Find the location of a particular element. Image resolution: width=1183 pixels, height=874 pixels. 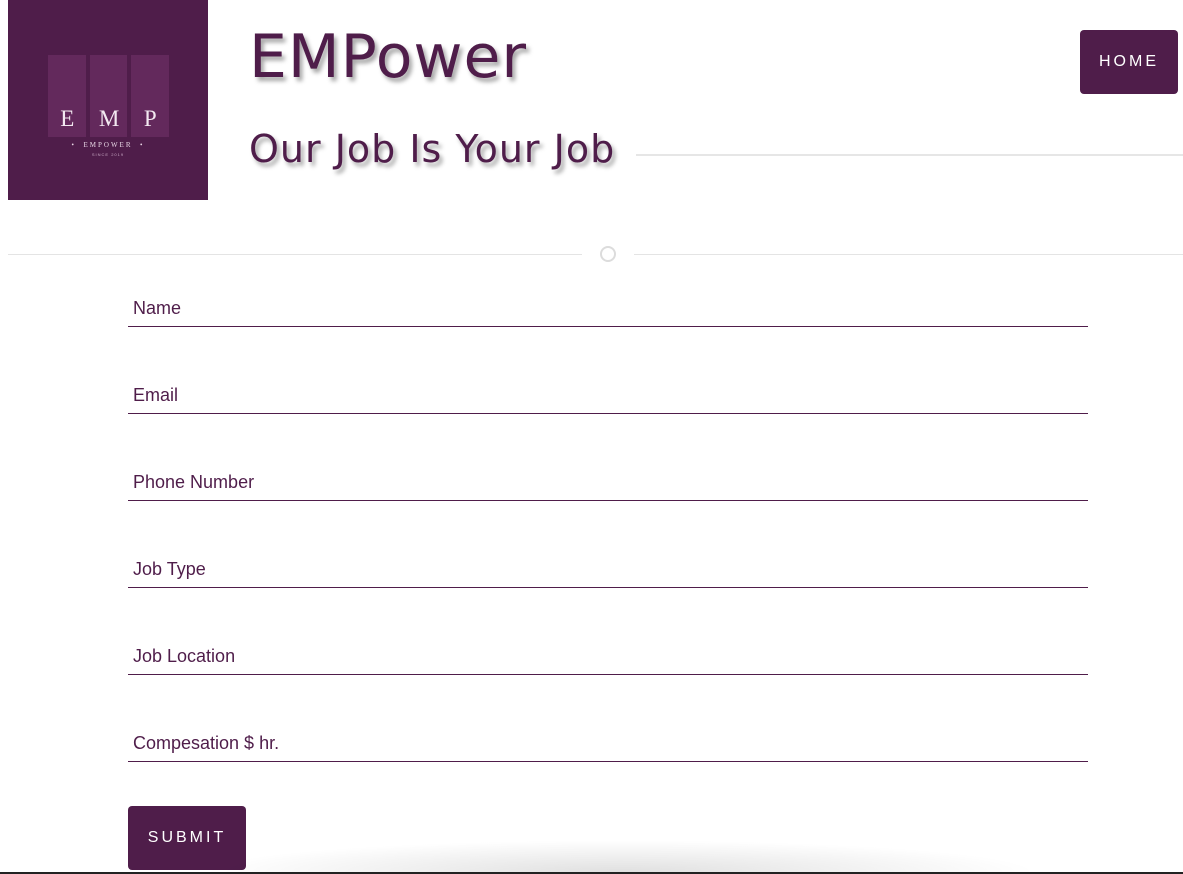

phone-input is located at coordinates (608, 482).